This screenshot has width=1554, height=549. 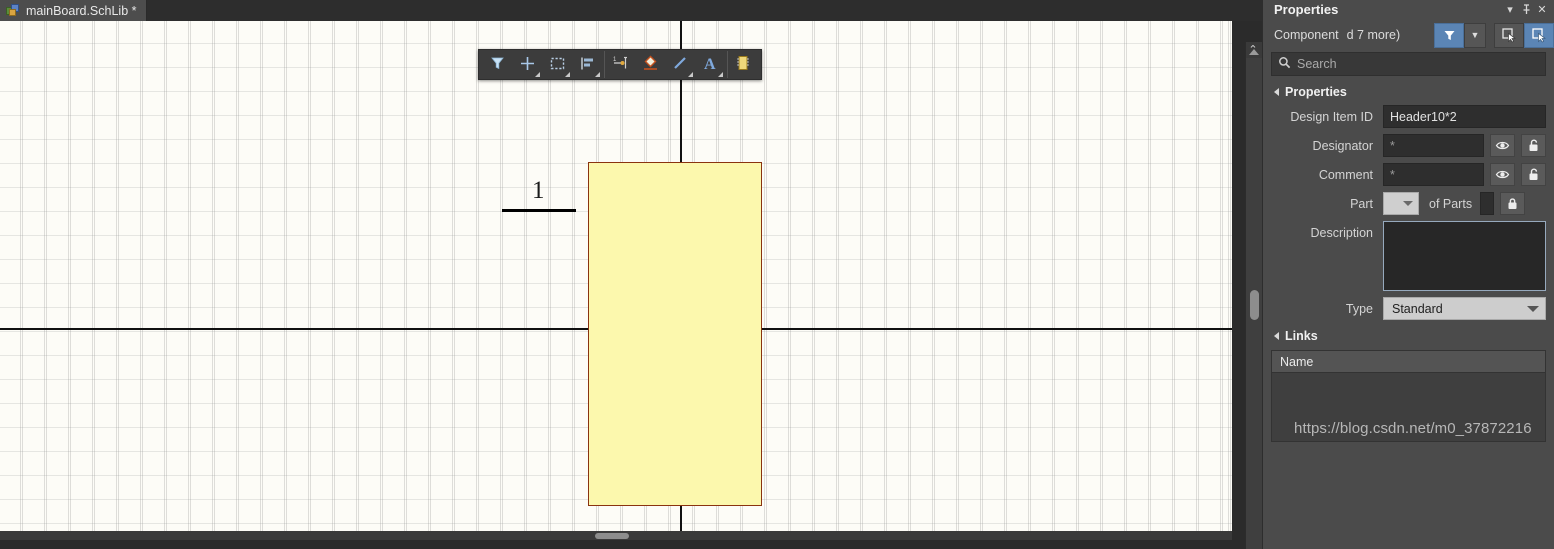 What do you see at coordinates (1510, 9) in the screenshot?
I see `chevron-down-icon: ▾` at bounding box center [1510, 9].